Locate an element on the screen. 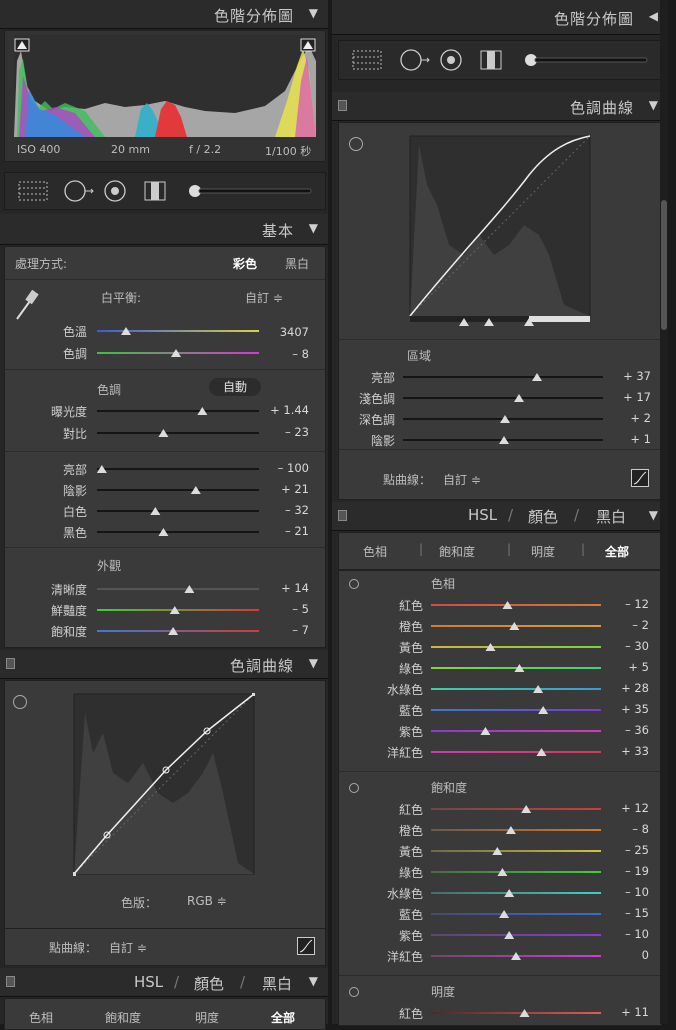 The image size is (676, 1030). tone-value: + 1.44 is located at coordinates (282, 410).